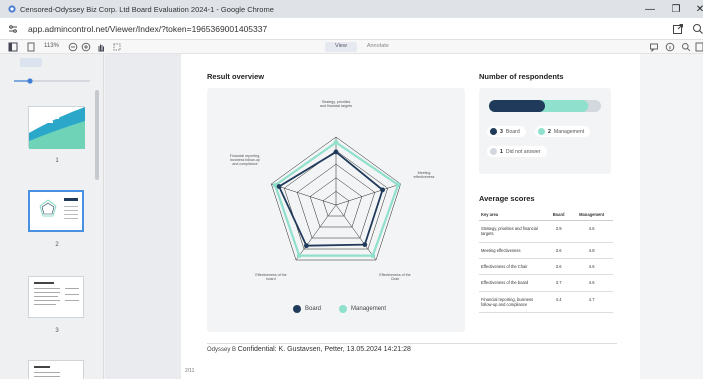 The height and width of the screenshot is (379, 703). What do you see at coordinates (650, 9) in the screenshot?
I see `minimize-button: —` at bounding box center [650, 9].